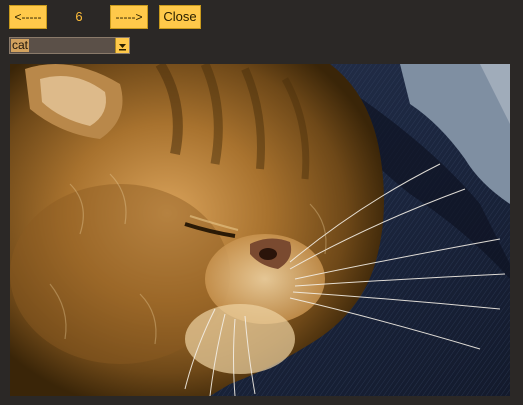  What do you see at coordinates (129, 17) in the screenshot?
I see `next-button: ----->` at bounding box center [129, 17].